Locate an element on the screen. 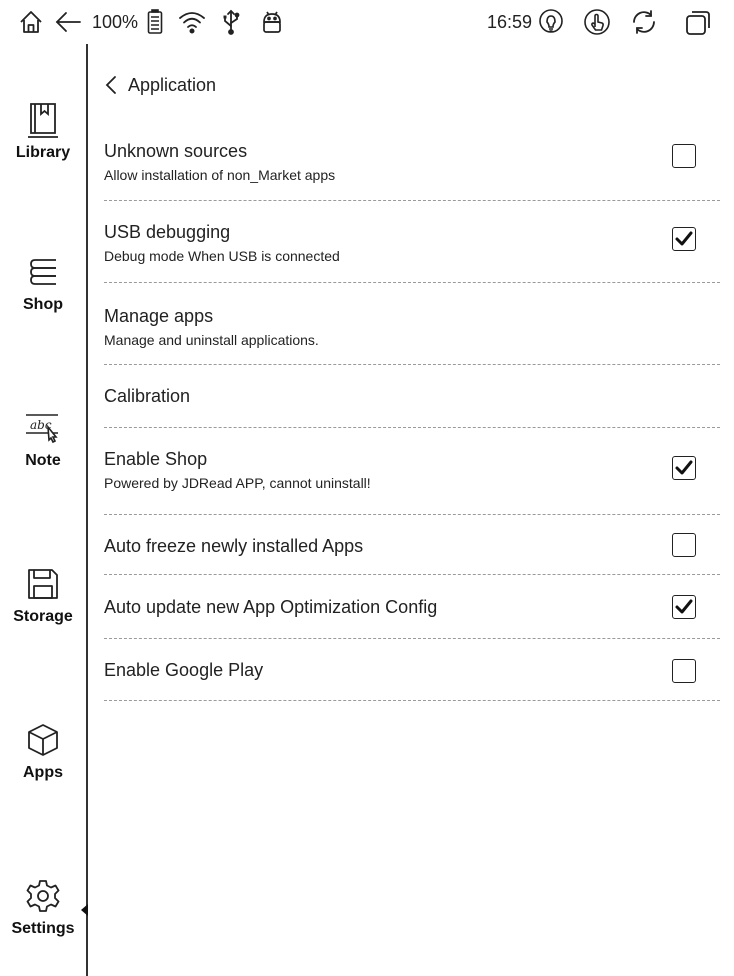  setting-title: Auto update new App Optimization Config is located at coordinates (271, 607).